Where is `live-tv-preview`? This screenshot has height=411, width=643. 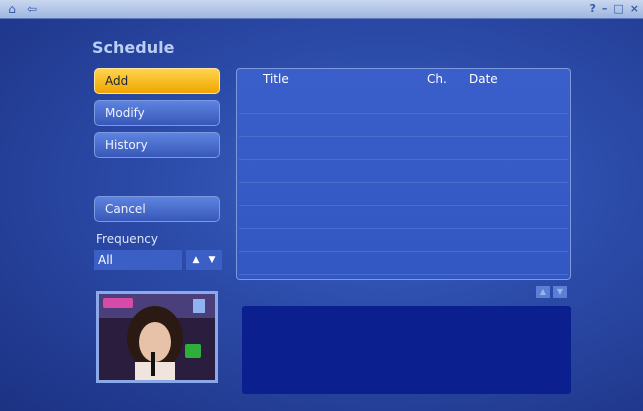
live-tv-preview is located at coordinates (157, 337).